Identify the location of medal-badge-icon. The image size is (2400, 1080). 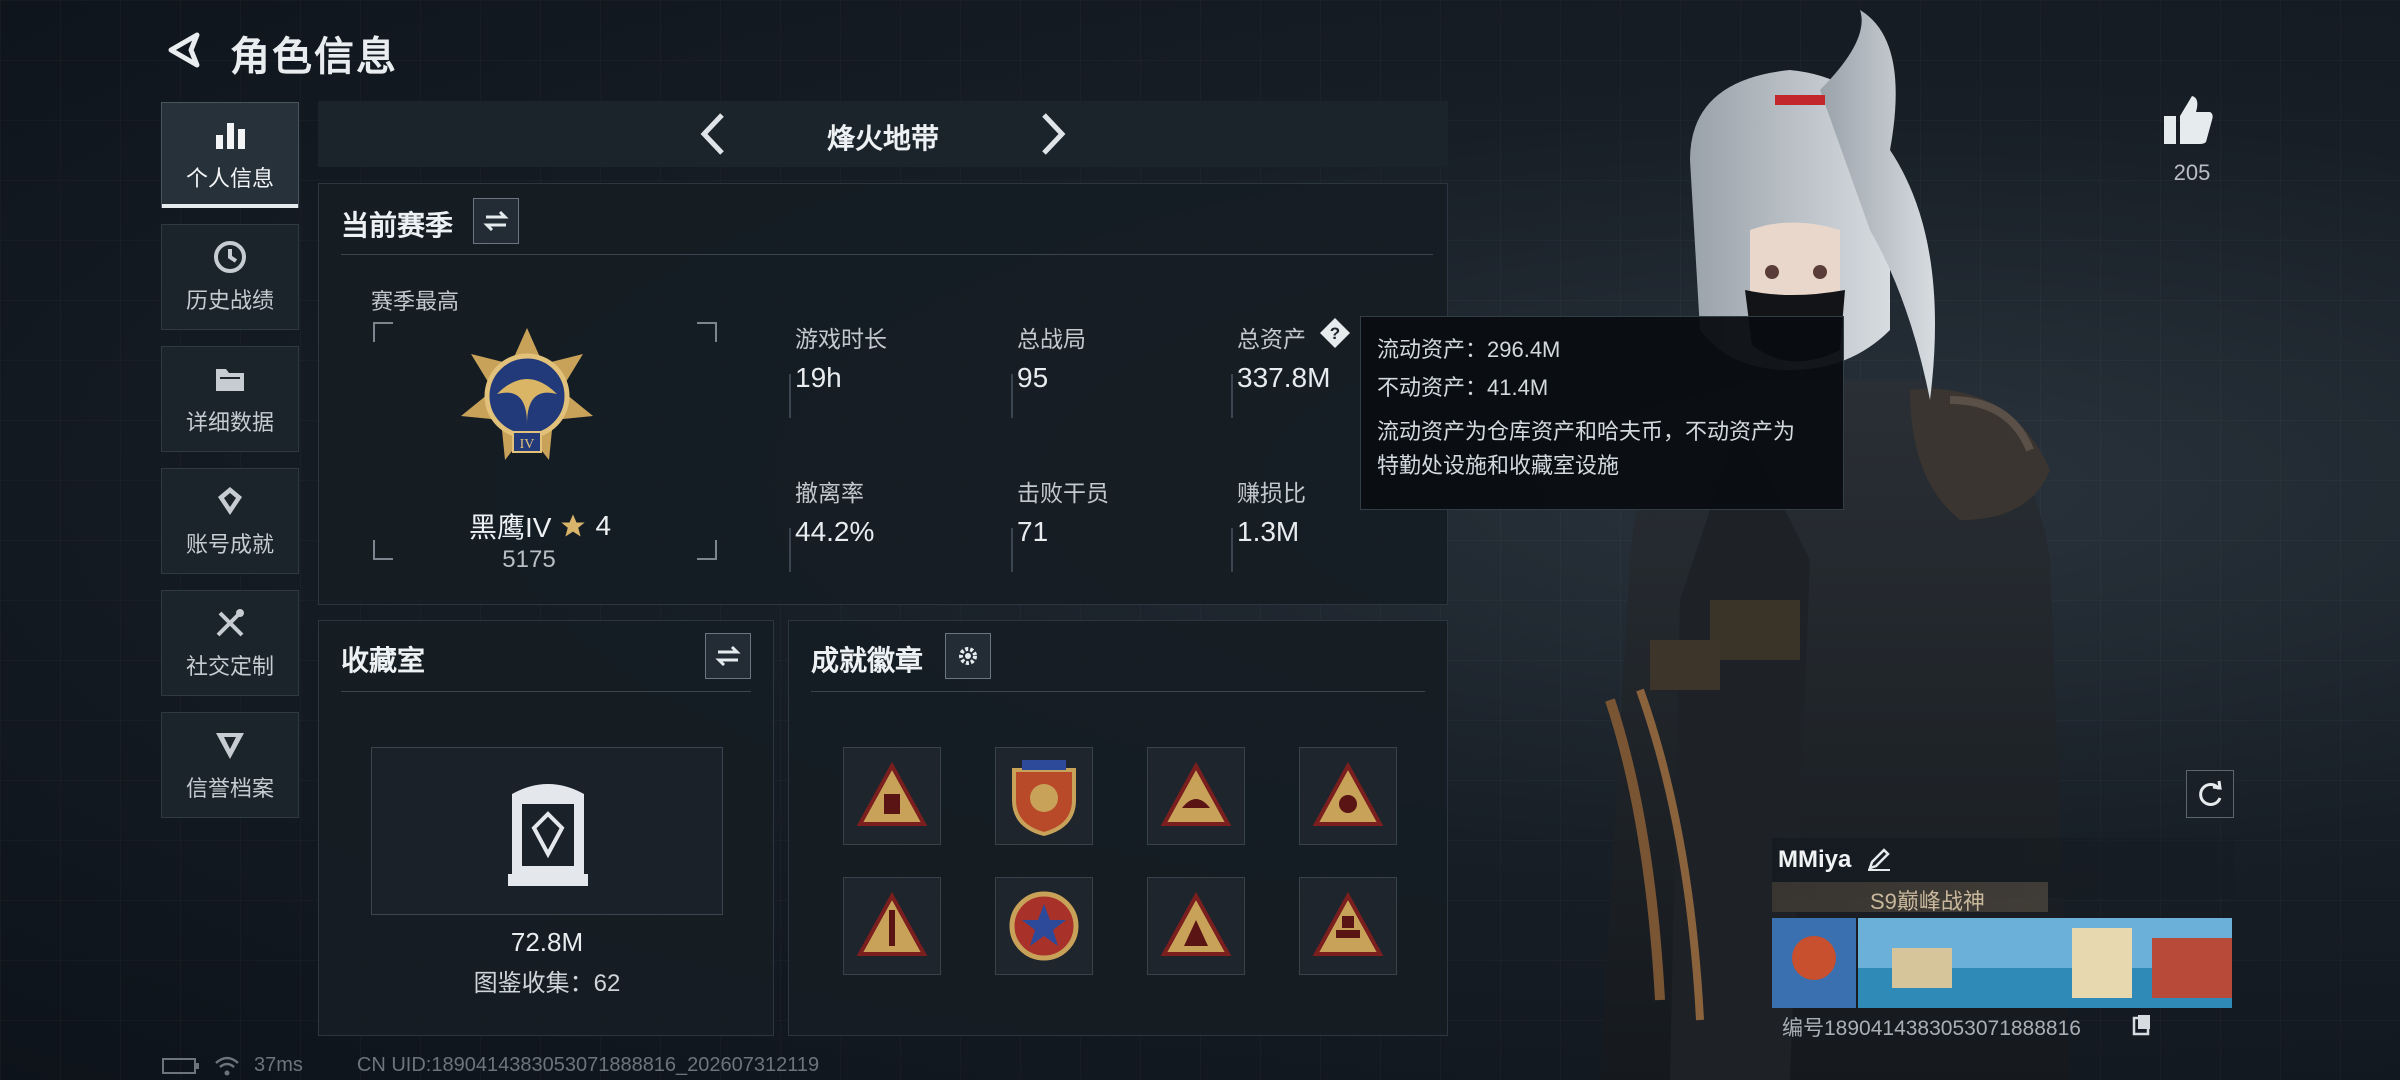
(1044, 926).